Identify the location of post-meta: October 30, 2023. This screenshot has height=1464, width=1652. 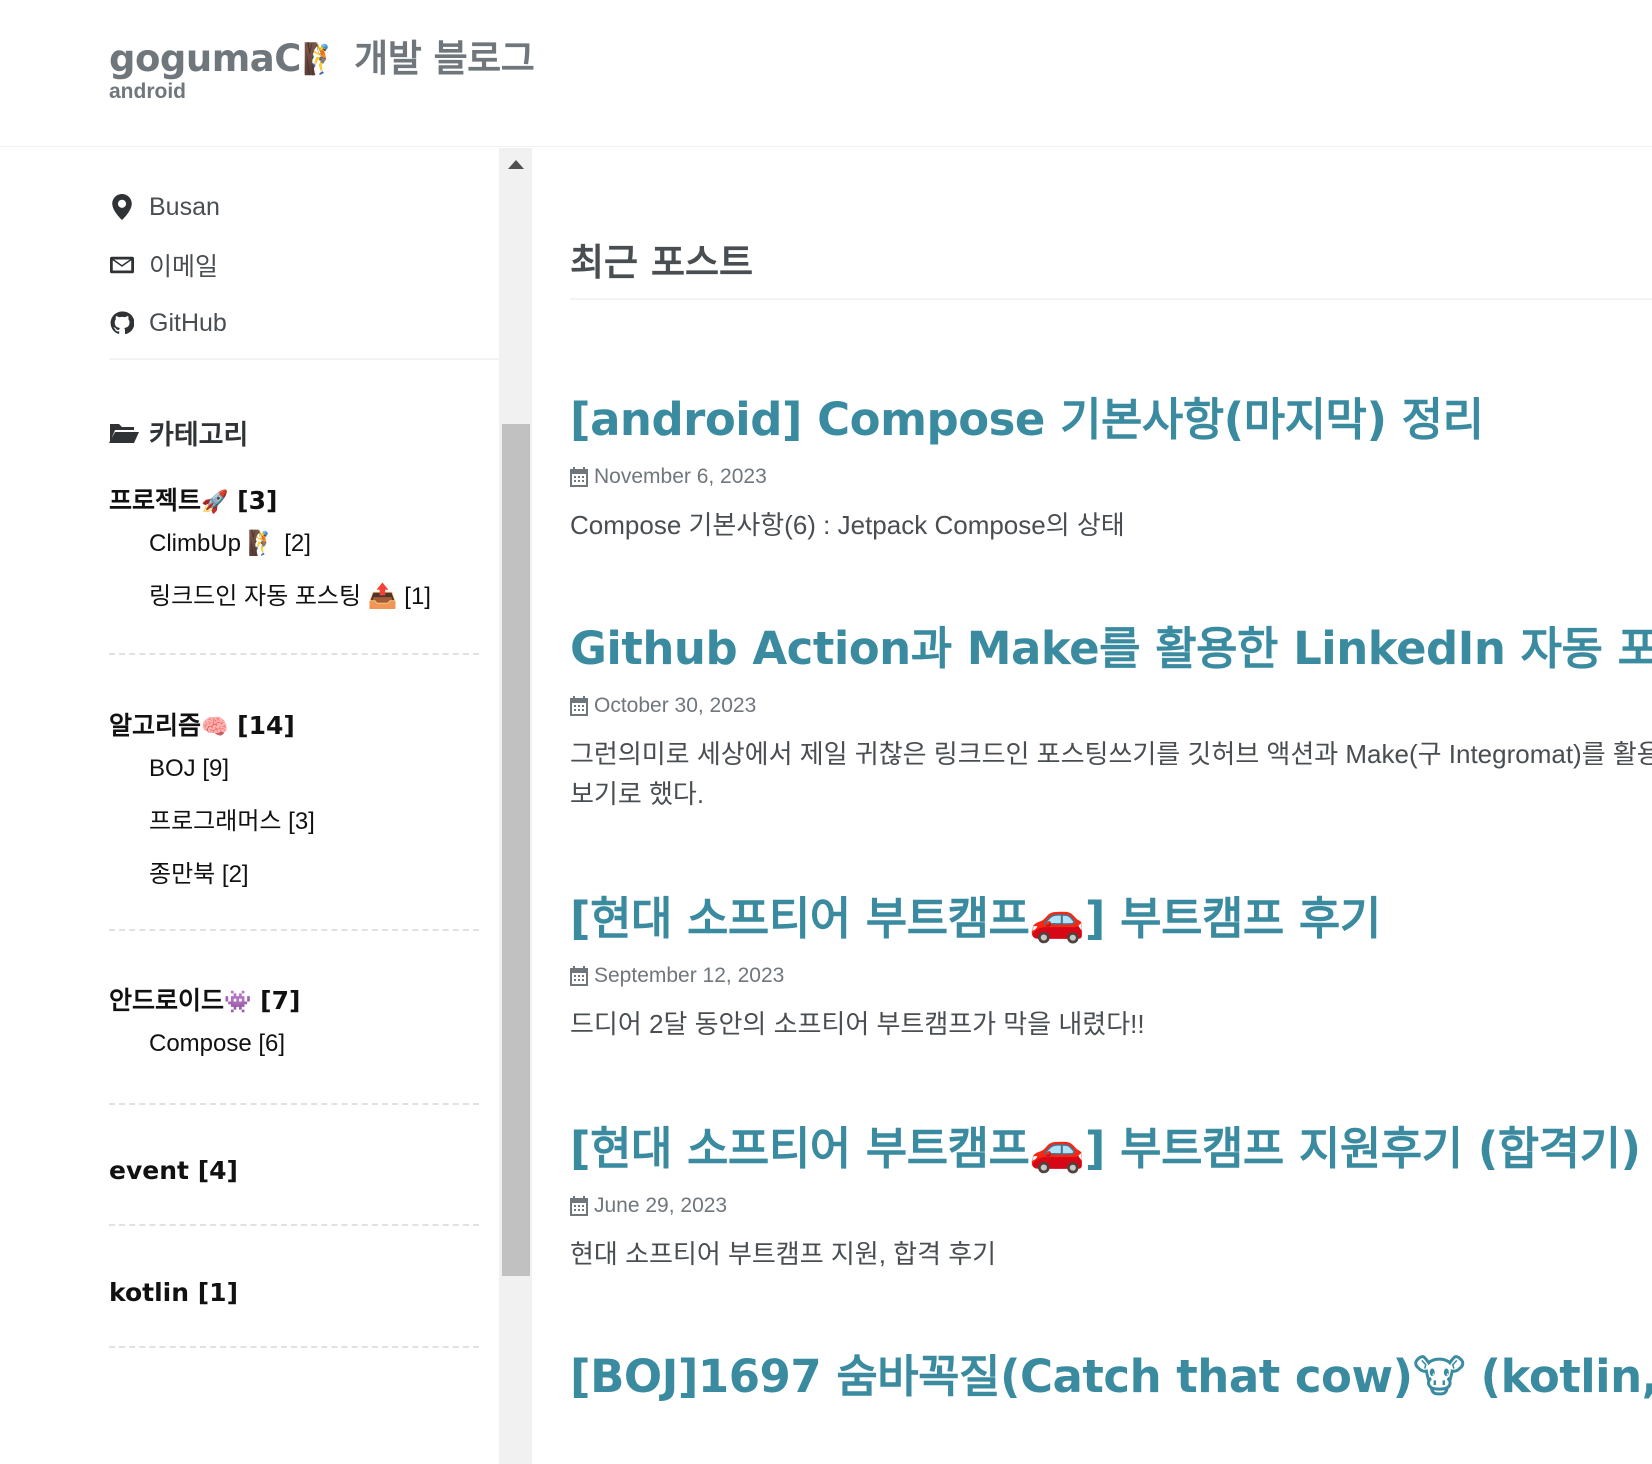
(1111, 706).